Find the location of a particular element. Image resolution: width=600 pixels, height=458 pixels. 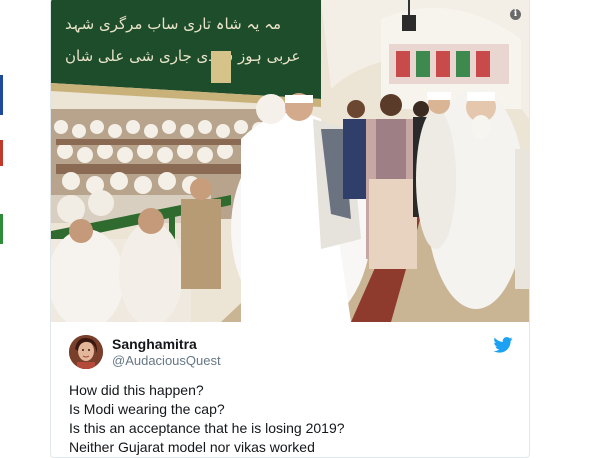

banner-arabic-text-2: عربی ہوز سیدی جاری شی علی شان is located at coordinates (182, 56).